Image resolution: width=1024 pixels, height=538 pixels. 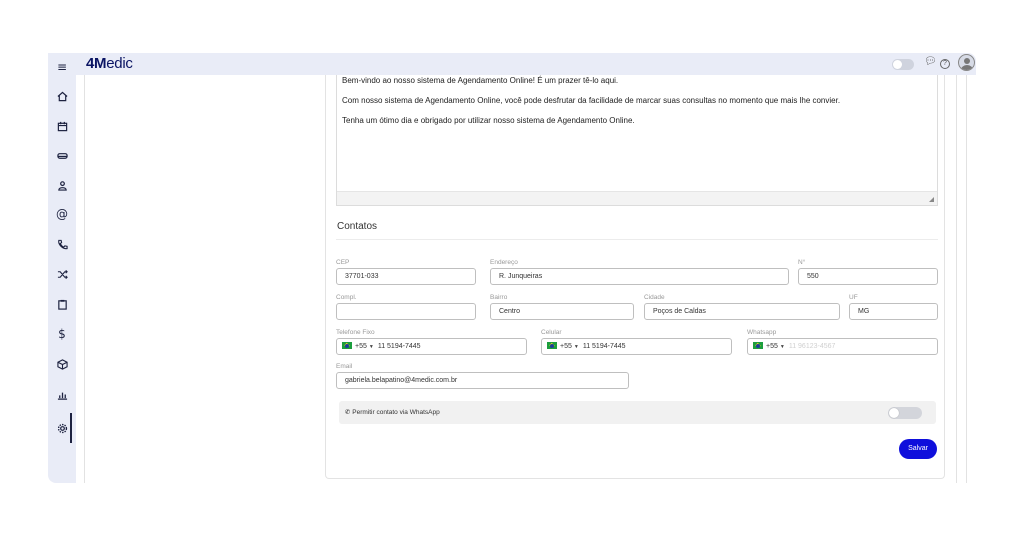 I want to click on endereco-field: R. Junqueiras, so click(x=639, y=276).